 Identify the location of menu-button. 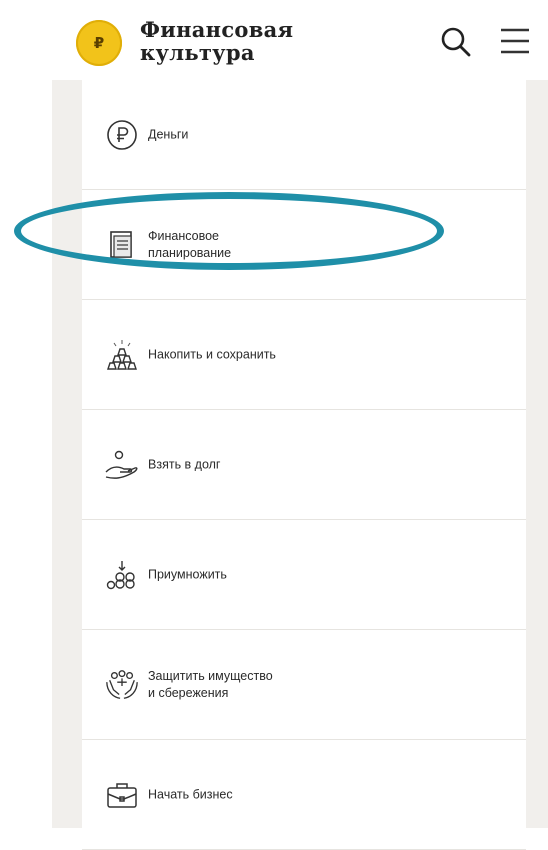
(515, 41).